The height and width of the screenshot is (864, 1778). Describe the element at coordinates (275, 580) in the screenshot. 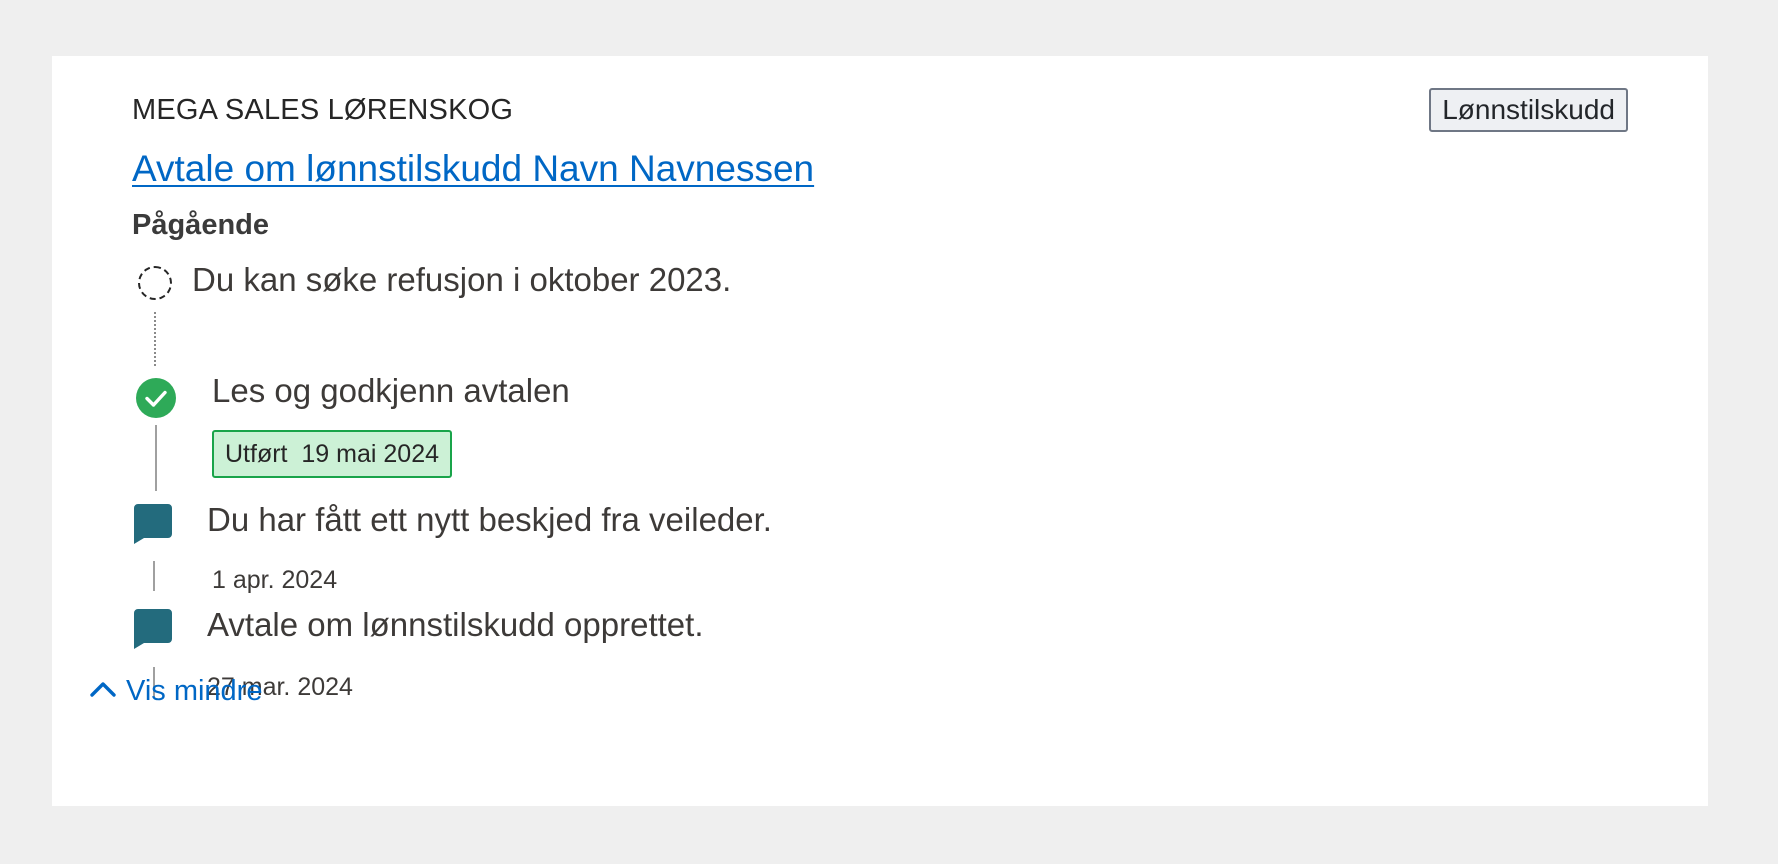

I see `message-date: 1 apr. 2024` at that location.